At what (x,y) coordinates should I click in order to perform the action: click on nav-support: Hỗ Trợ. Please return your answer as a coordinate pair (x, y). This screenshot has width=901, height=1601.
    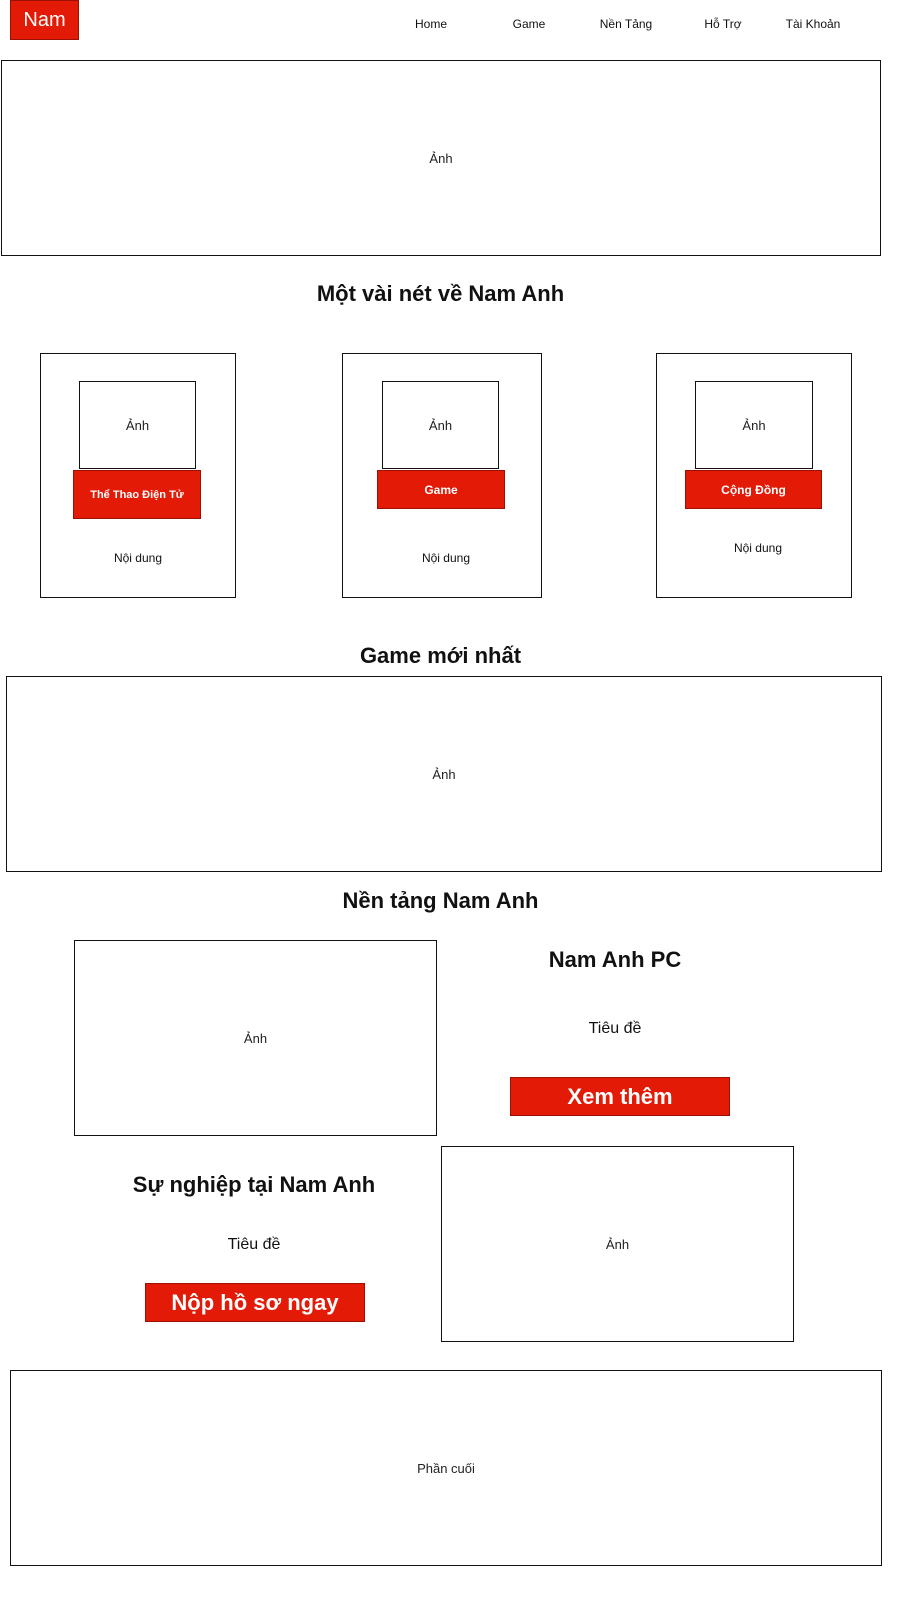
    Looking at the image, I should click on (723, 24).